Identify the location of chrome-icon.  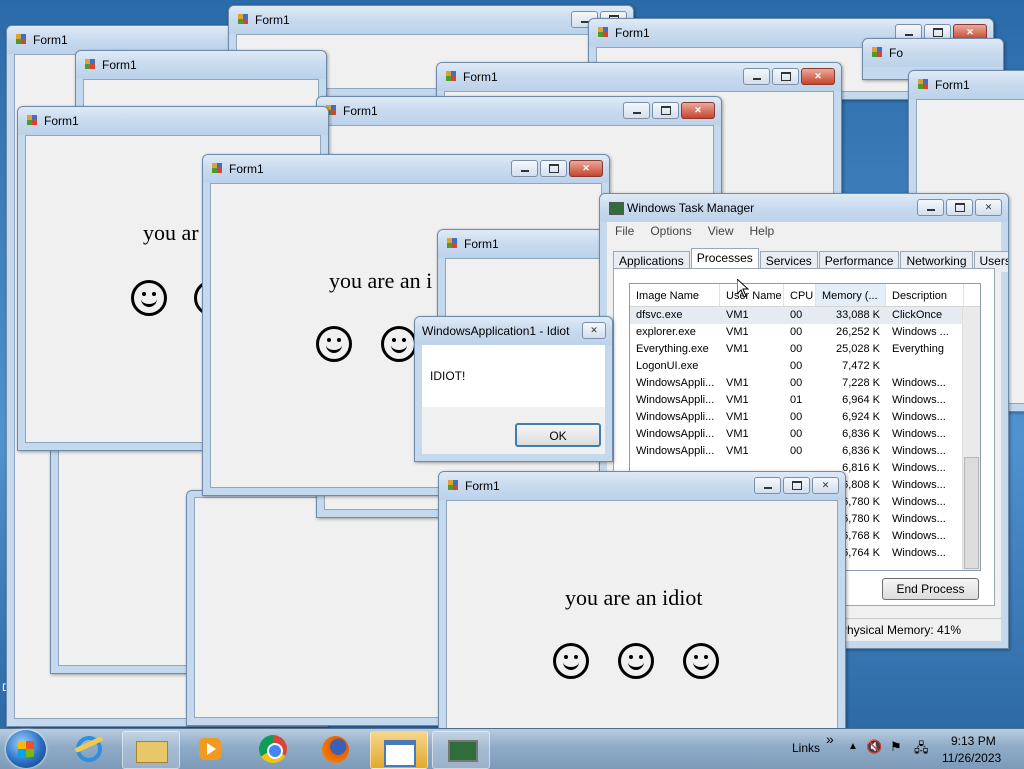
(274, 749).